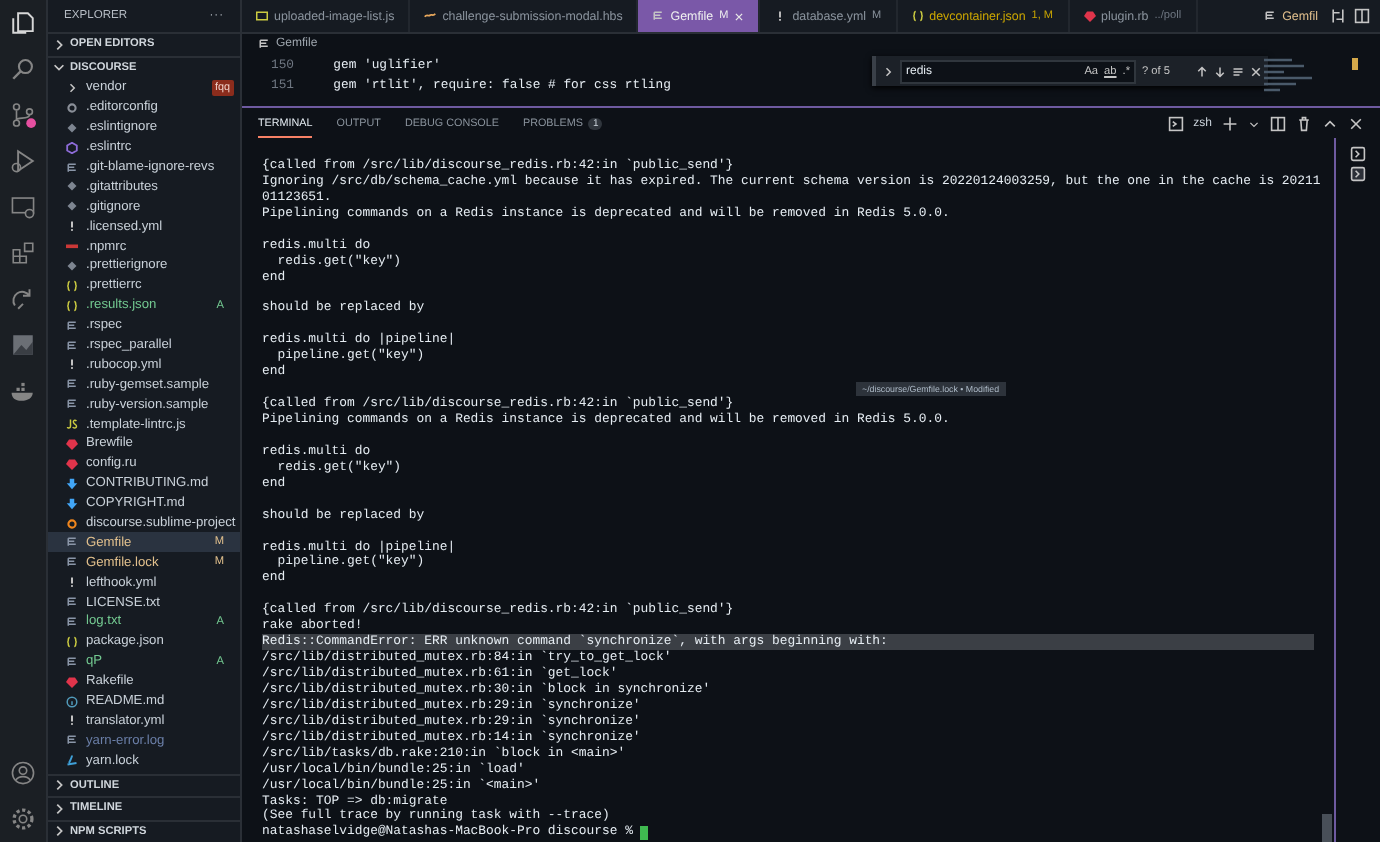 The height and width of the screenshot is (842, 1380). What do you see at coordinates (72, 760) in the screenshot?
I see `yarn-icon` at bounding box center [72, 760].